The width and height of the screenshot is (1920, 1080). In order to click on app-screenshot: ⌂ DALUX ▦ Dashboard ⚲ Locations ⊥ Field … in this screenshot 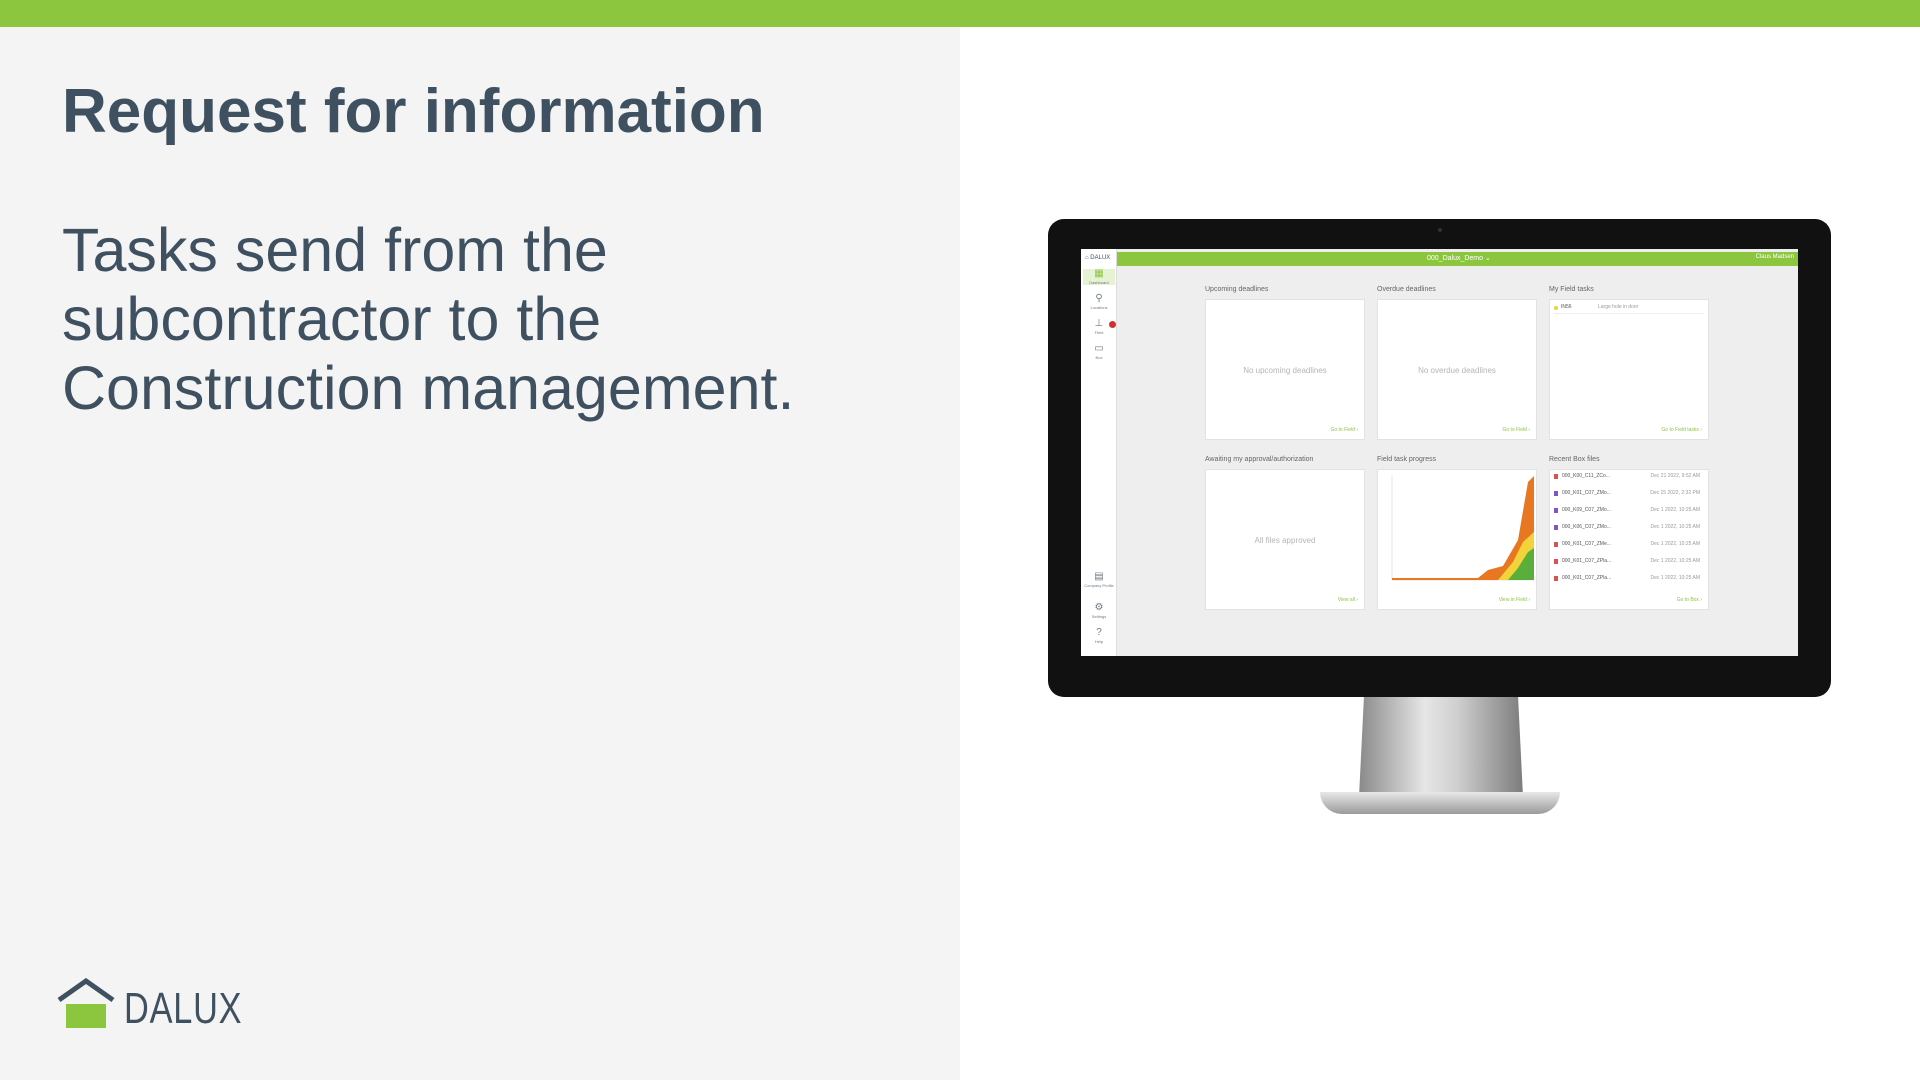, I will do `click(1439, 452)`.